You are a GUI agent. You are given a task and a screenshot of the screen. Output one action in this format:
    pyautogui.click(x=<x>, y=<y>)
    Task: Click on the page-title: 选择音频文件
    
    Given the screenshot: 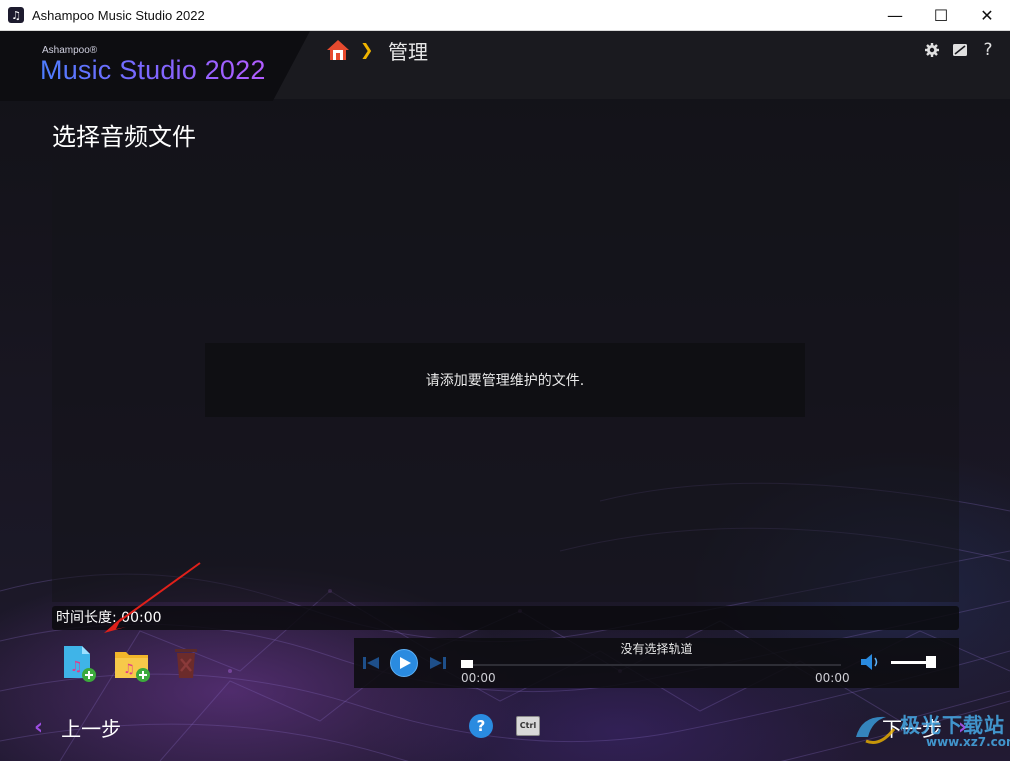 What is the action you would take?
    pyautogui.click(x=124, y=137)
    